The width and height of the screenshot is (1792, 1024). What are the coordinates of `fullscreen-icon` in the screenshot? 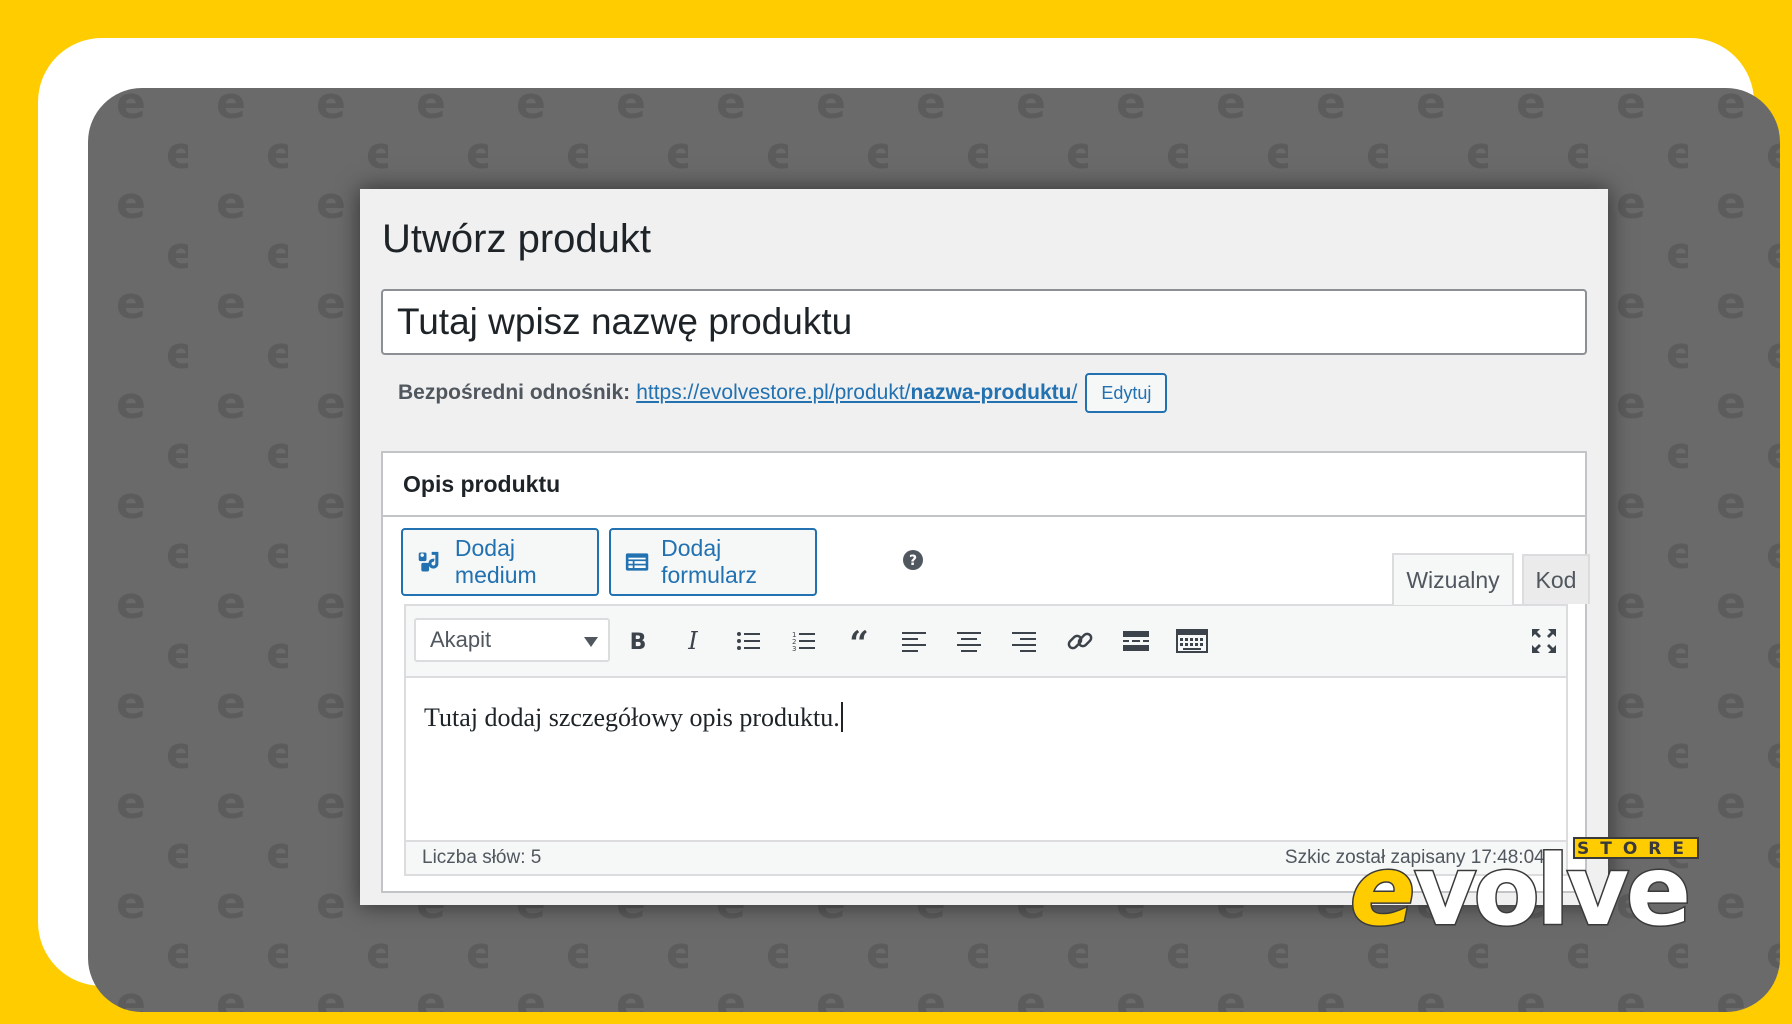 It's located at (1544, 641).